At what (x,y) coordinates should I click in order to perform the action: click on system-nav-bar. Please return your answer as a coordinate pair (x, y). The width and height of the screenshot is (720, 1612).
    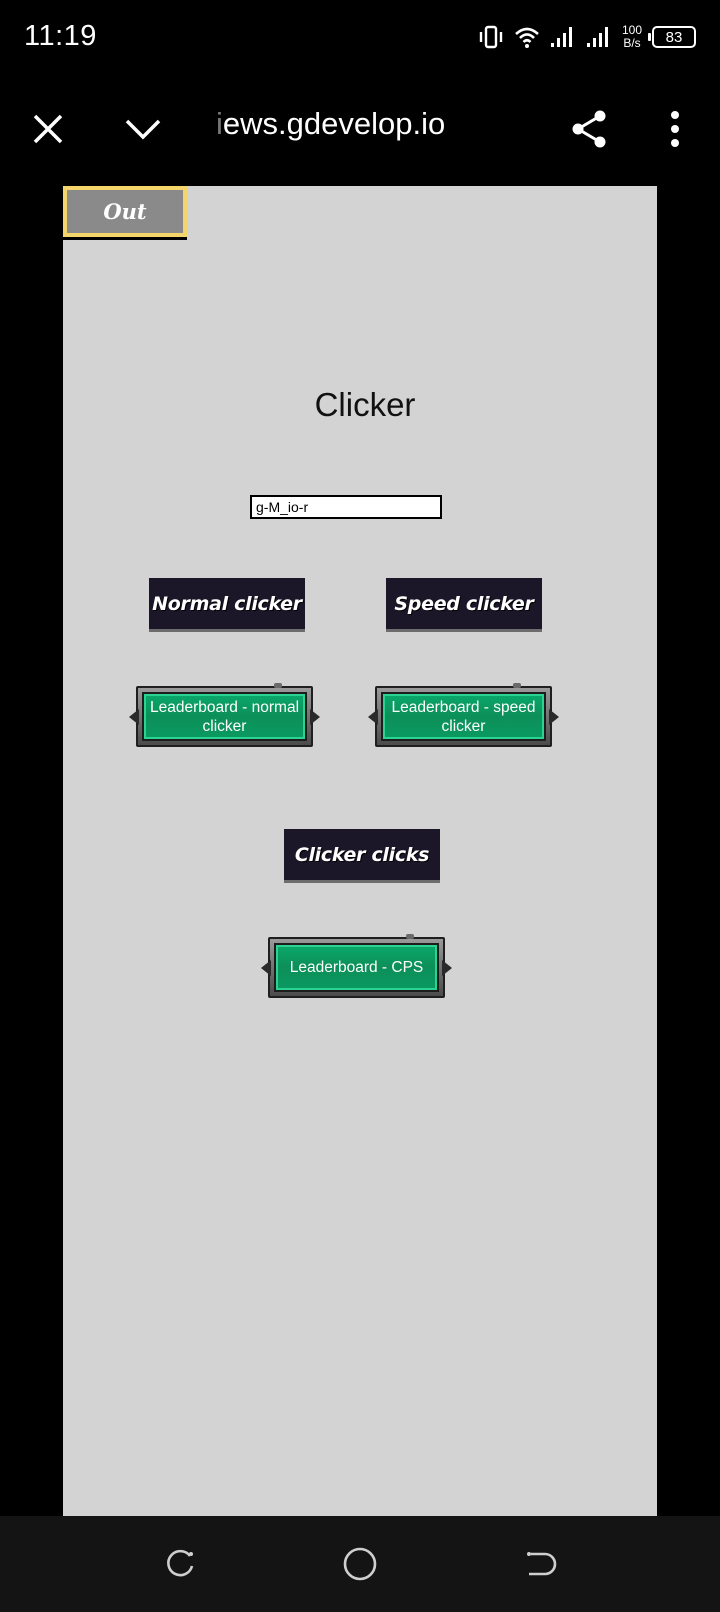
    Looking at the image, I should click on (360, 1564).